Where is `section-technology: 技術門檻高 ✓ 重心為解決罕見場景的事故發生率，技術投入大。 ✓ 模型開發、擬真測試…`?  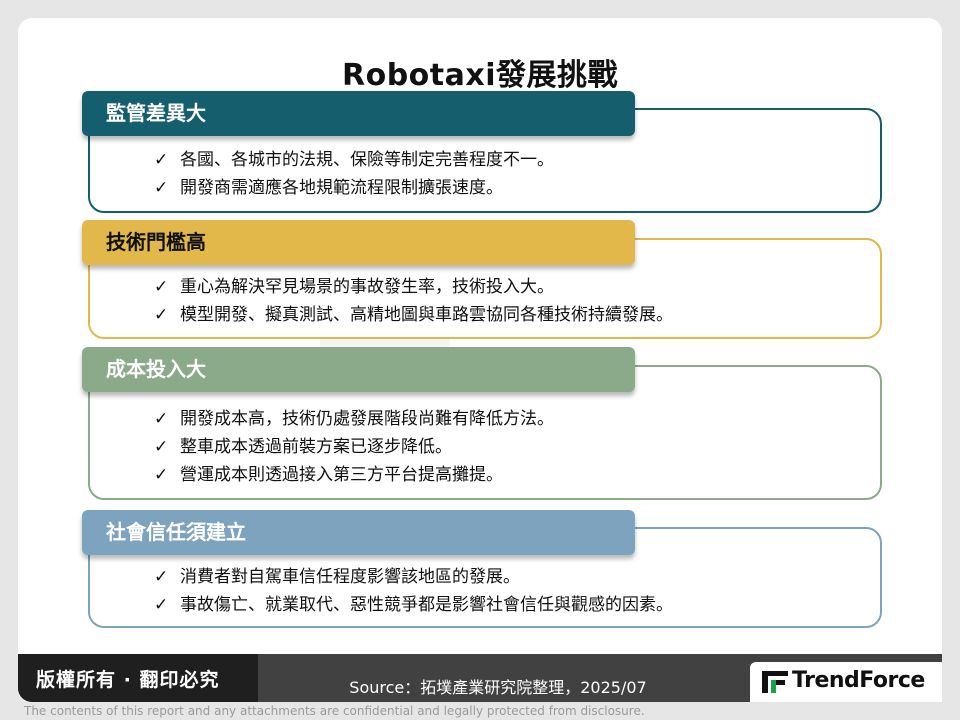
section-technology: 技術門檻高 ✓ 重心為解決罕見場景的事故發生率，技術投入大。 ✓ 模型開發、擬真測試… is located at coordinates (482, 279).